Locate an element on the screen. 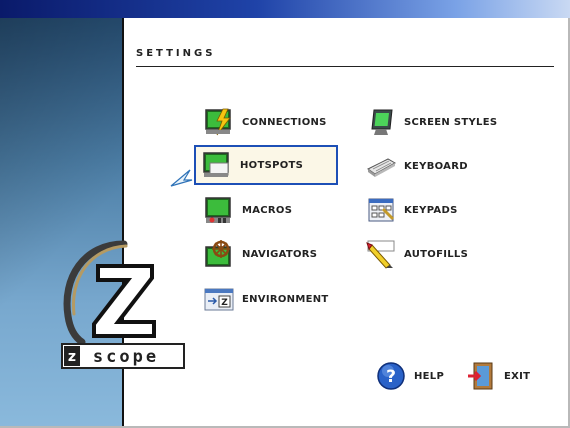 The width and height of the screenshot is (570, 428). exit-button: EXIT is located at coordinates (498, 376).